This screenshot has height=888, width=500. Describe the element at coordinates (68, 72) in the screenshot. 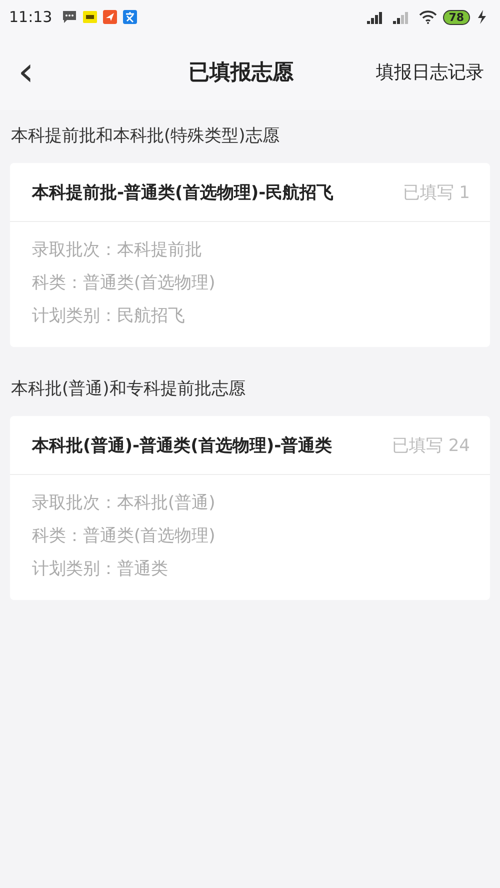

I see `back-button: ‹` at that location.